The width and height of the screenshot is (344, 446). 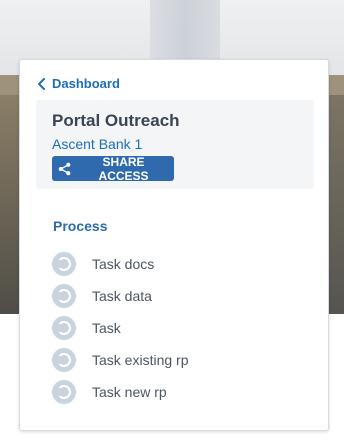 I want to click on process-step: Task existing rp, so click(x=120, y=360).